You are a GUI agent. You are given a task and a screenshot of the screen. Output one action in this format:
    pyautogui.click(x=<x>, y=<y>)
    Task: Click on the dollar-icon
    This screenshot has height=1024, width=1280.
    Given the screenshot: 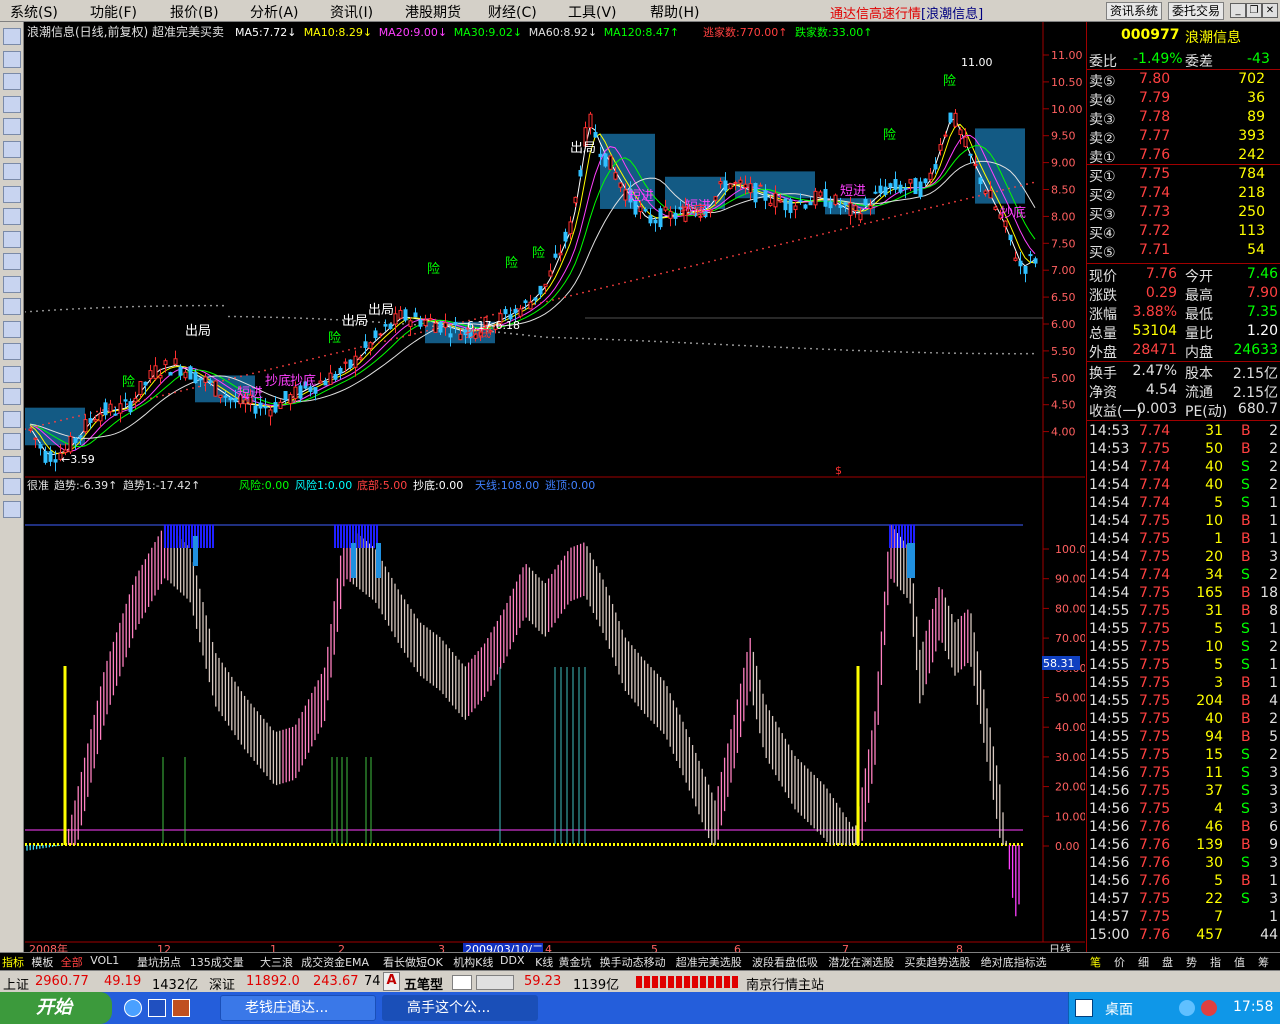 What is the action you would take?
    pyautogui.click(x=12, y=396)
    